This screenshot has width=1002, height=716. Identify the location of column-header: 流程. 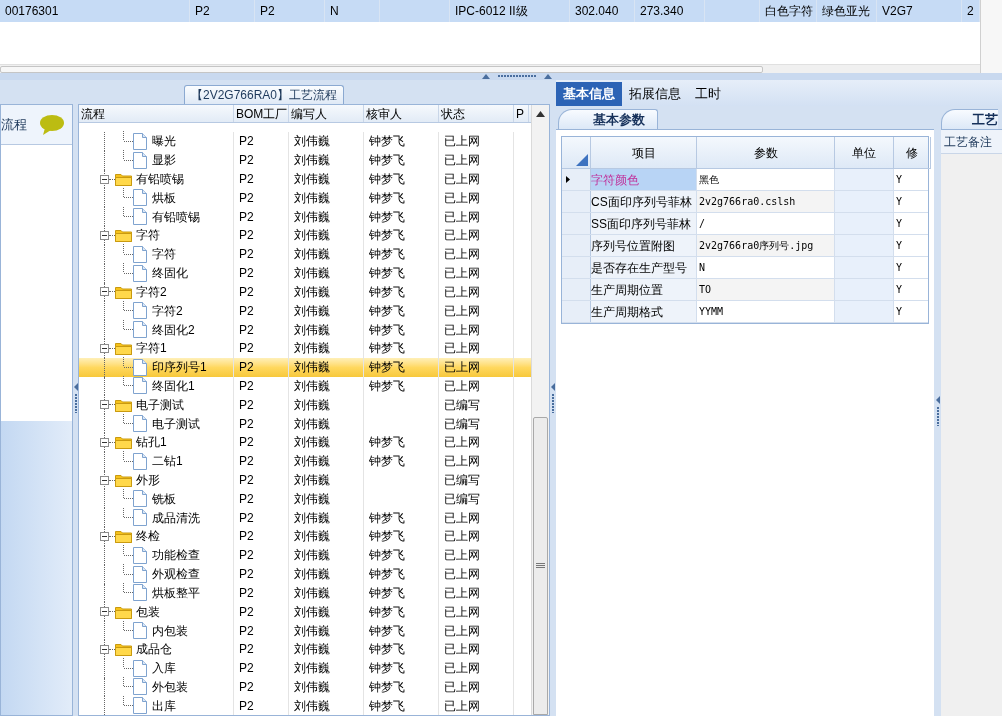
(93, 113).